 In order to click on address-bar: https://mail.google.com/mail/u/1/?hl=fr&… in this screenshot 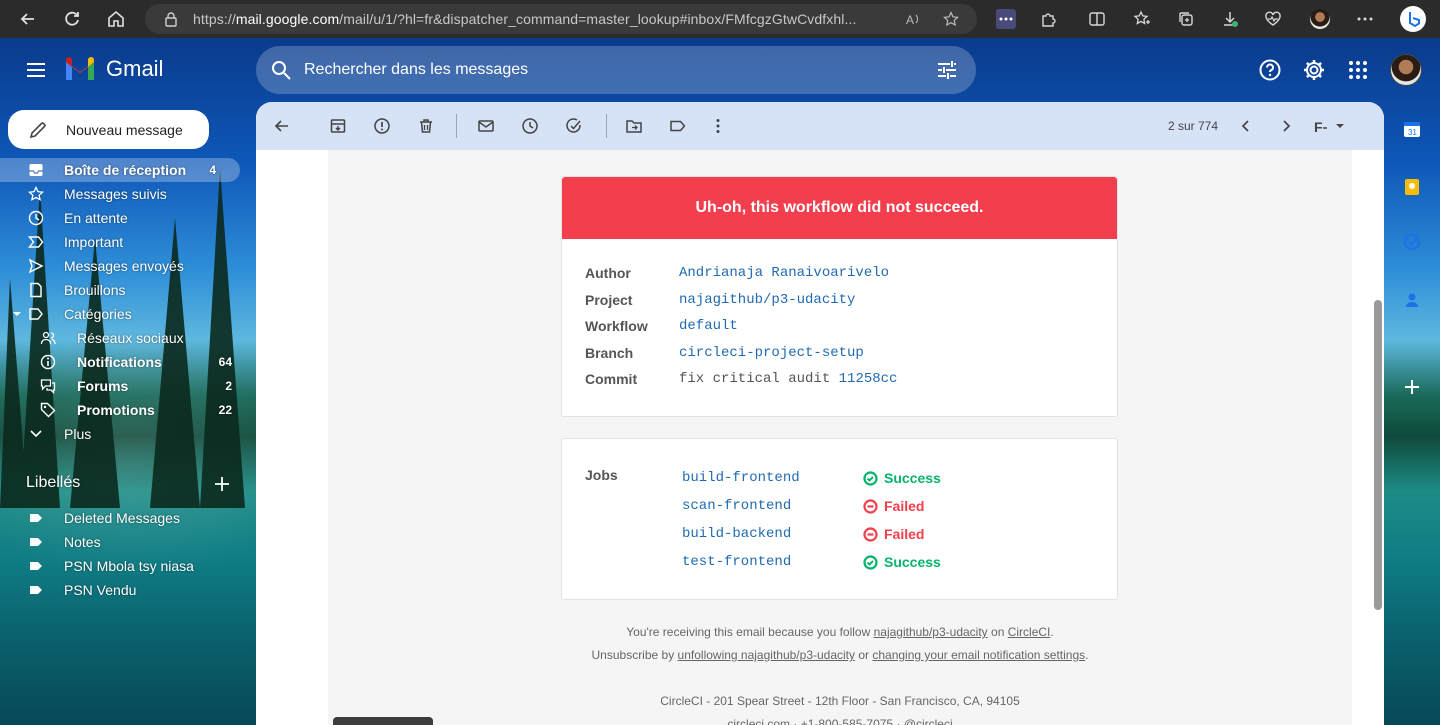, I will do `click(561, 19)`.